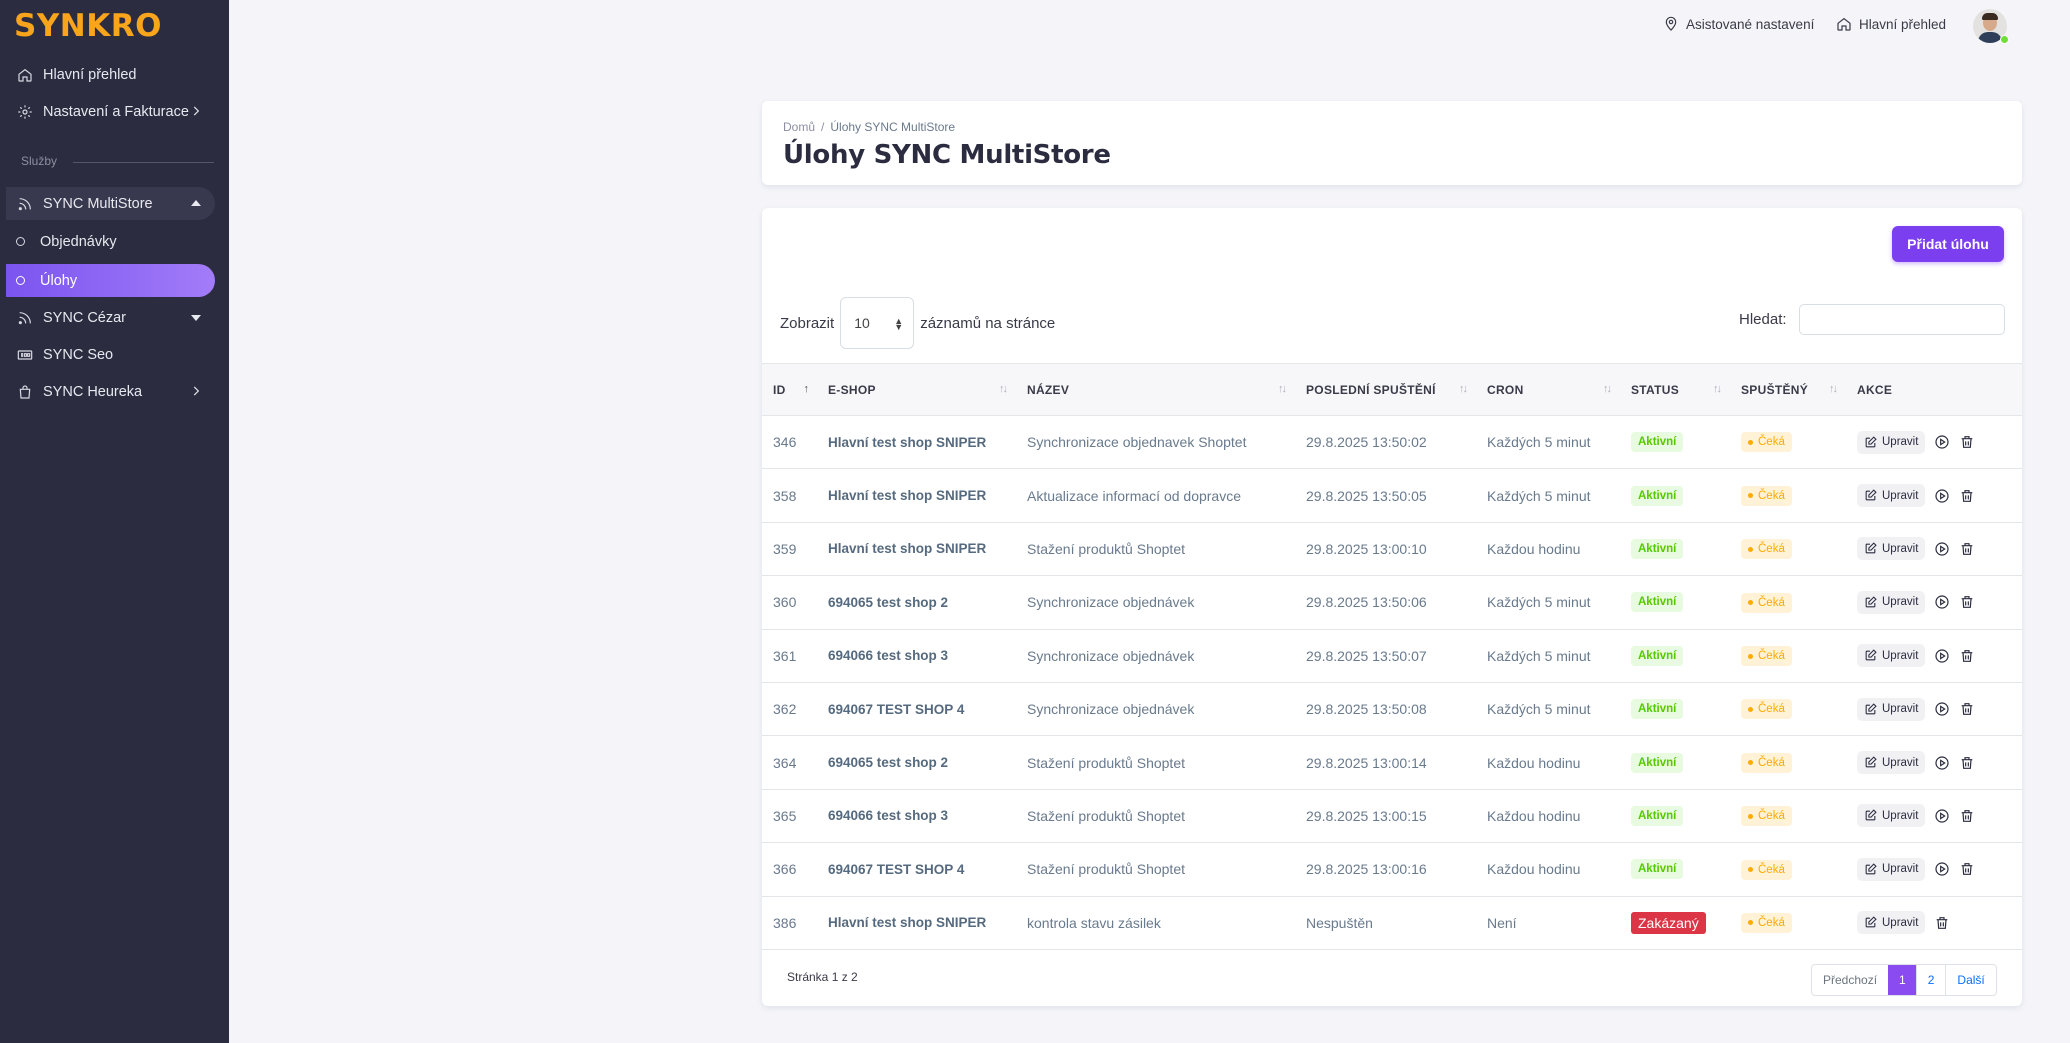 Image resolution: width=2070 pixels, height=1043 pixels. I want to click on page-button-1: 1, so click(1902, 980).